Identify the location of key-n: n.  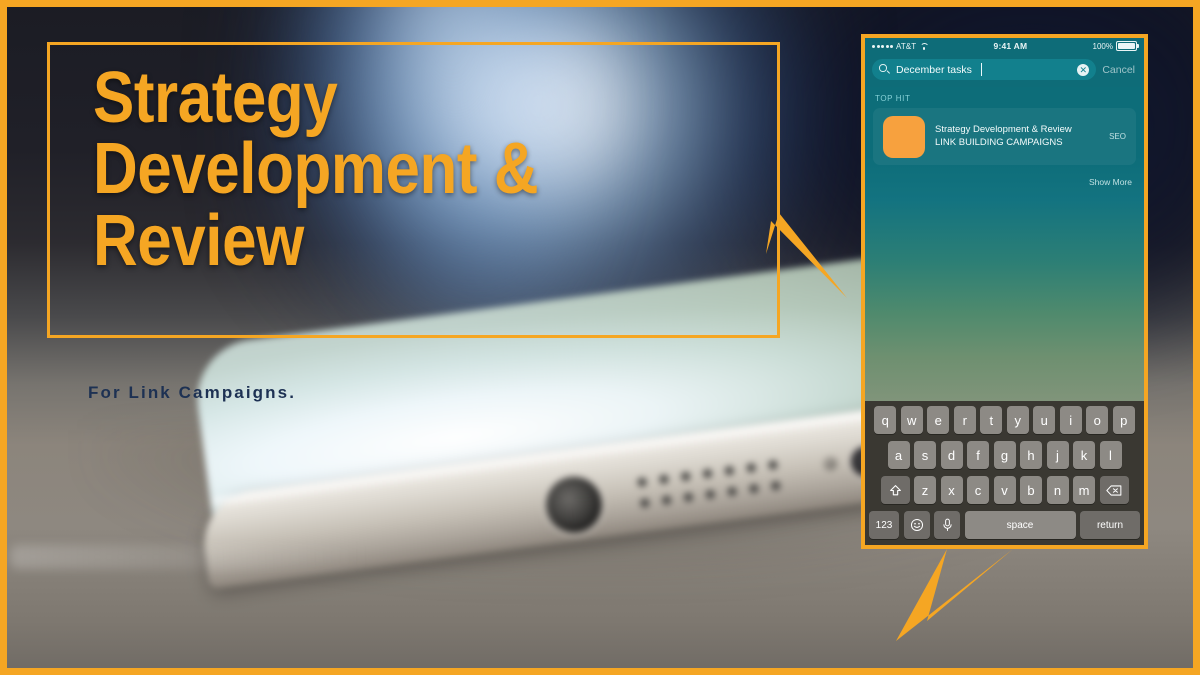
(1057, 490).